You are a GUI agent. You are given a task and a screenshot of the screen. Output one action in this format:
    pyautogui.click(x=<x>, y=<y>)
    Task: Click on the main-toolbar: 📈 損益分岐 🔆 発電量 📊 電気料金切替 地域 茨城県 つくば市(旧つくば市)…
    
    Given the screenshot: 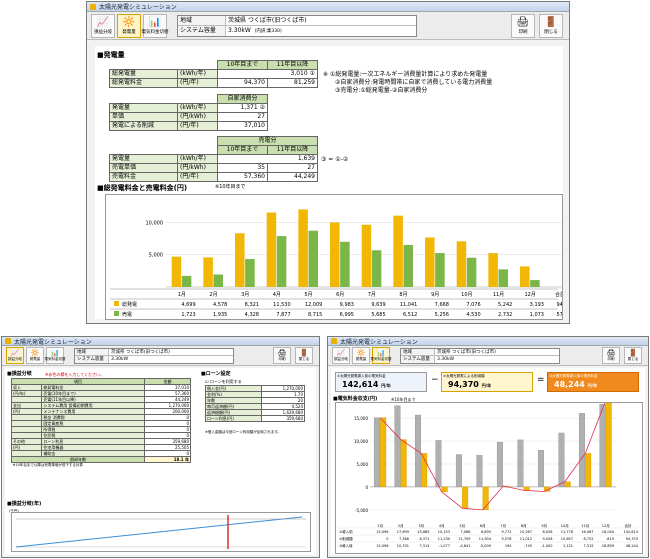 What is the action you would take?
    pyautogui.click(x=328, y=26)
    